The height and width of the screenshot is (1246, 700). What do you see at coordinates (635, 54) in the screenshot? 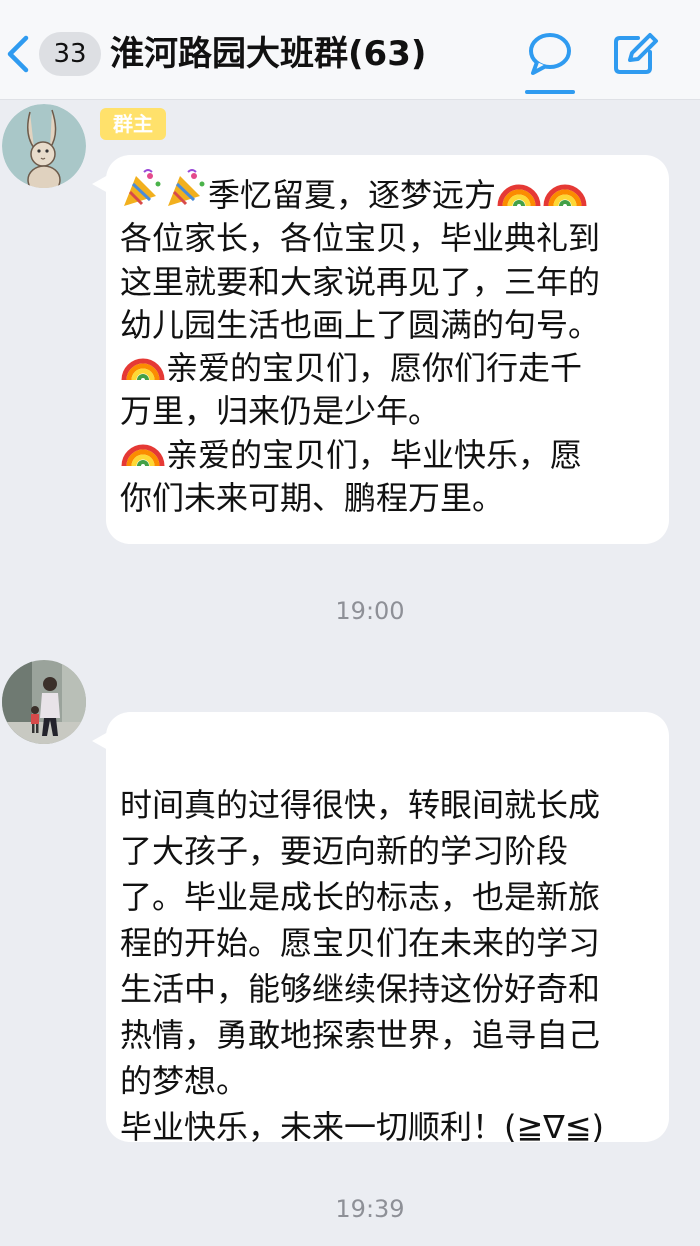
I see `edit-note-icon` at bounding box center [635, 54].